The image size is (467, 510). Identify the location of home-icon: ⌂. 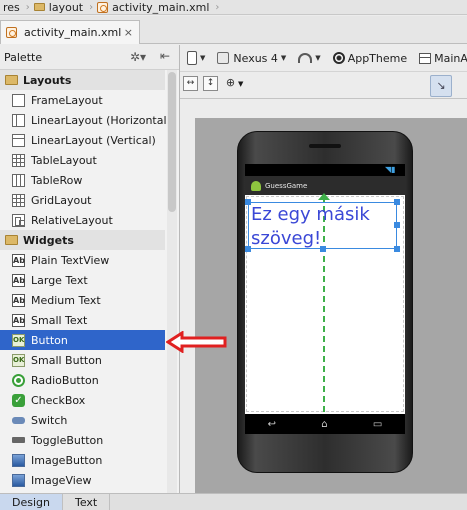
(324, 424).